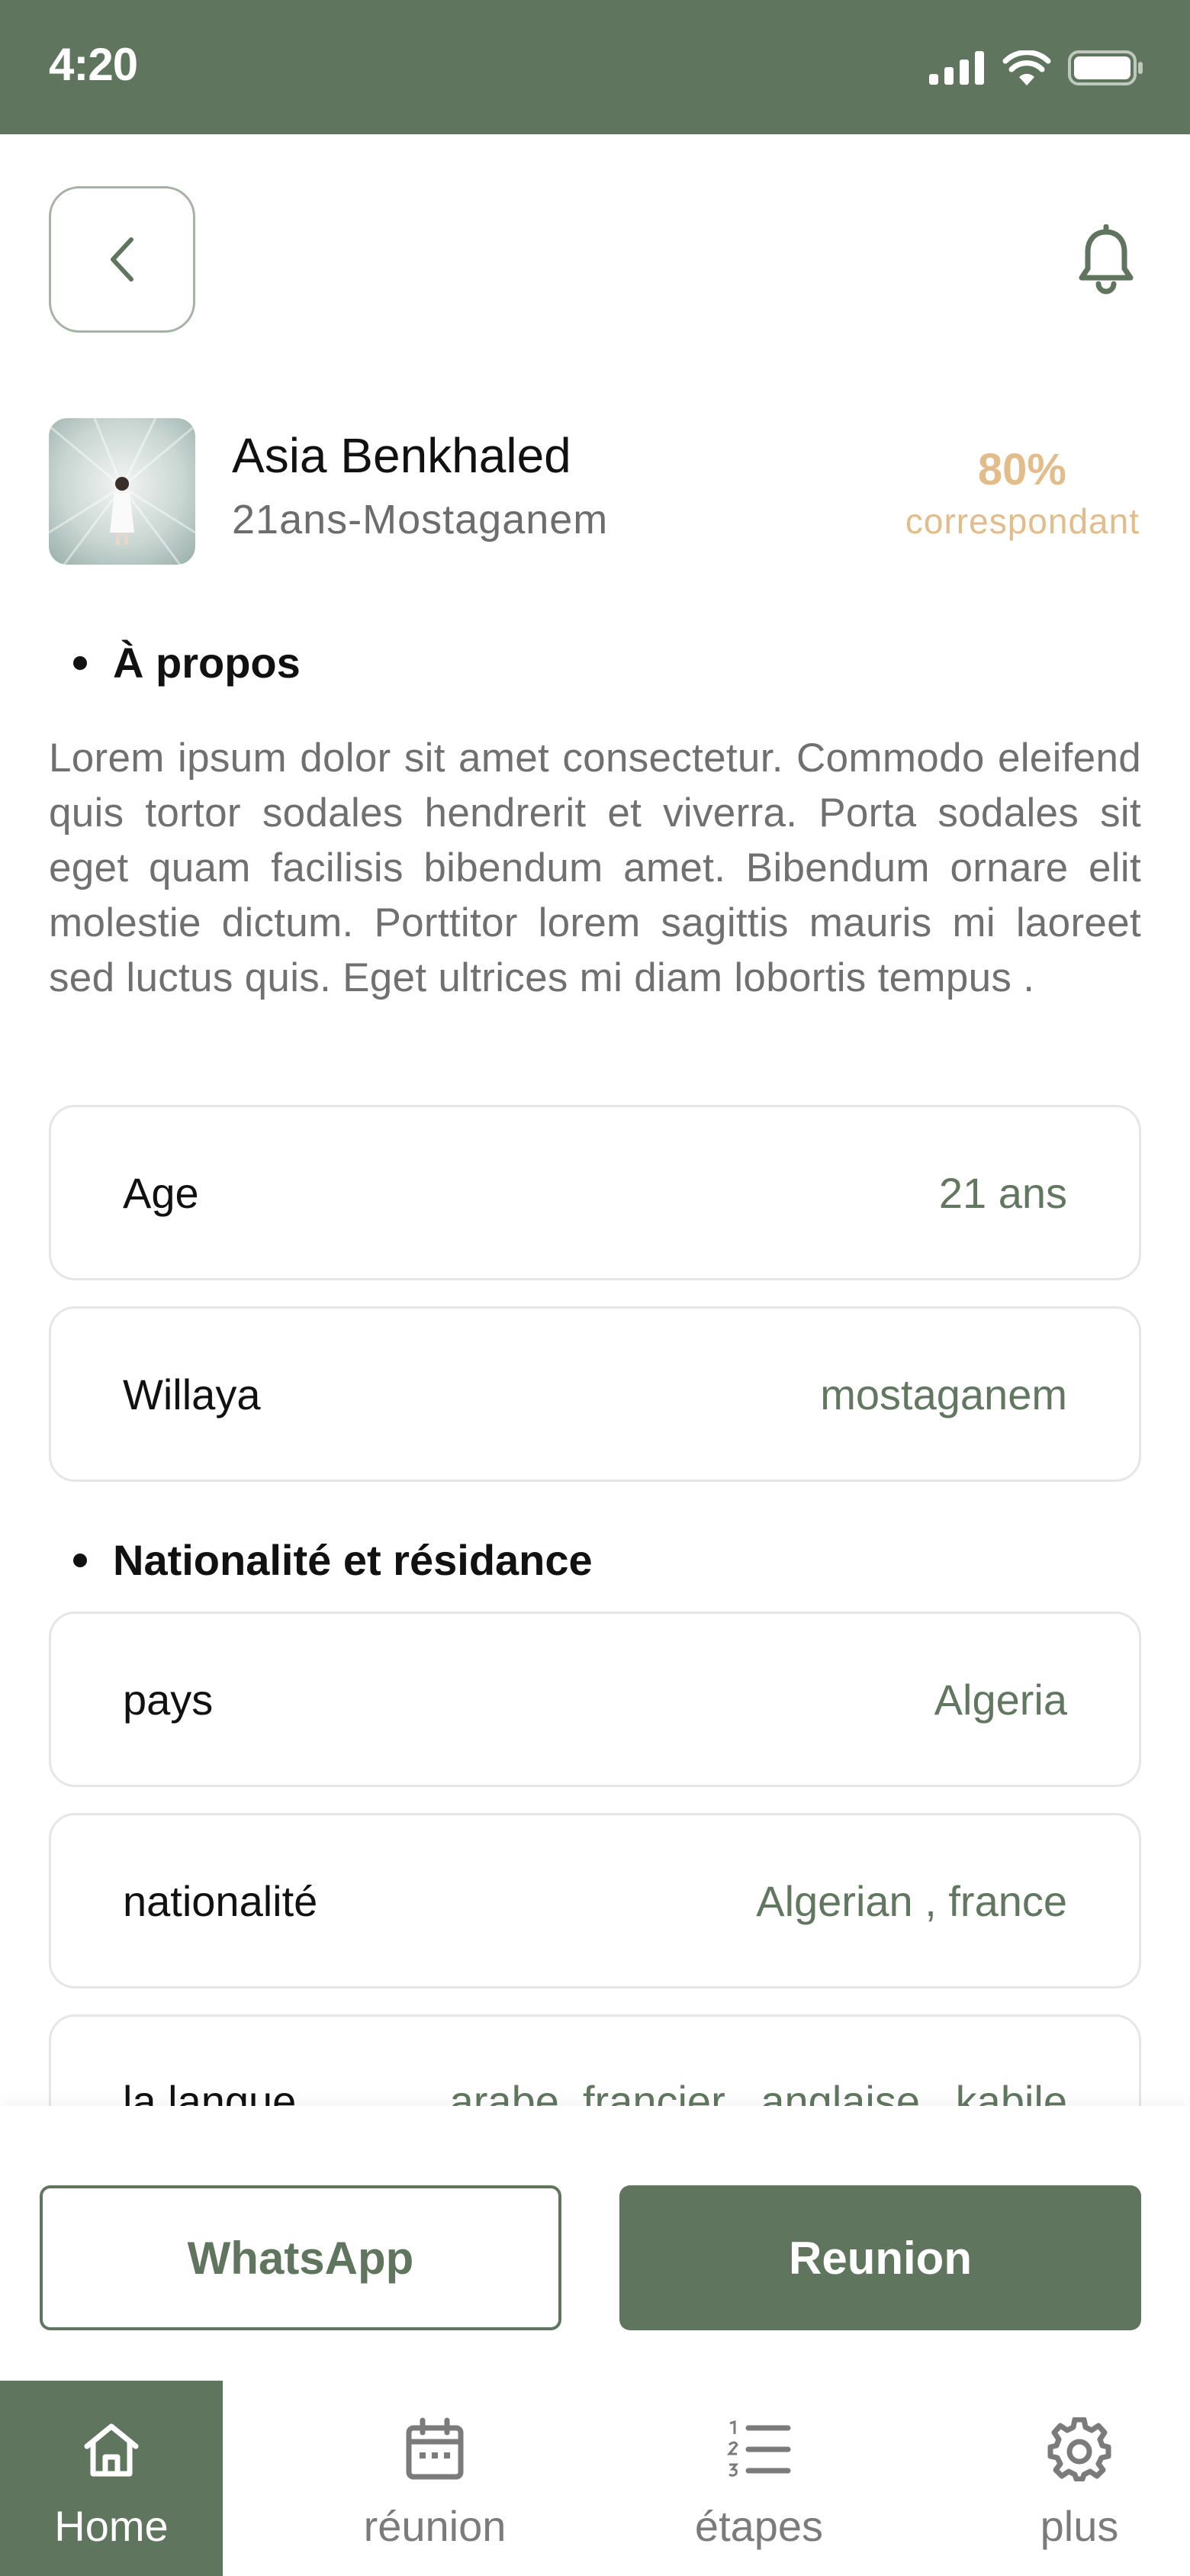  I want to click on gear-icon, so click(1079, 2449).